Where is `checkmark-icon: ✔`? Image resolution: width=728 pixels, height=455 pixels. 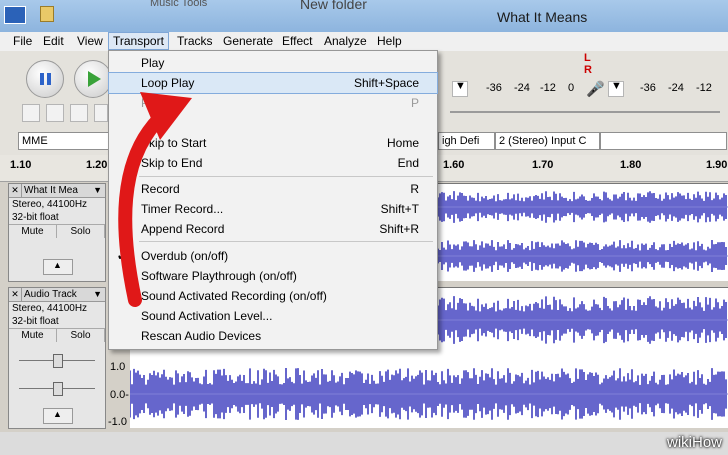 checkmark-icon: ✔ is located at coordinates (122, 256).